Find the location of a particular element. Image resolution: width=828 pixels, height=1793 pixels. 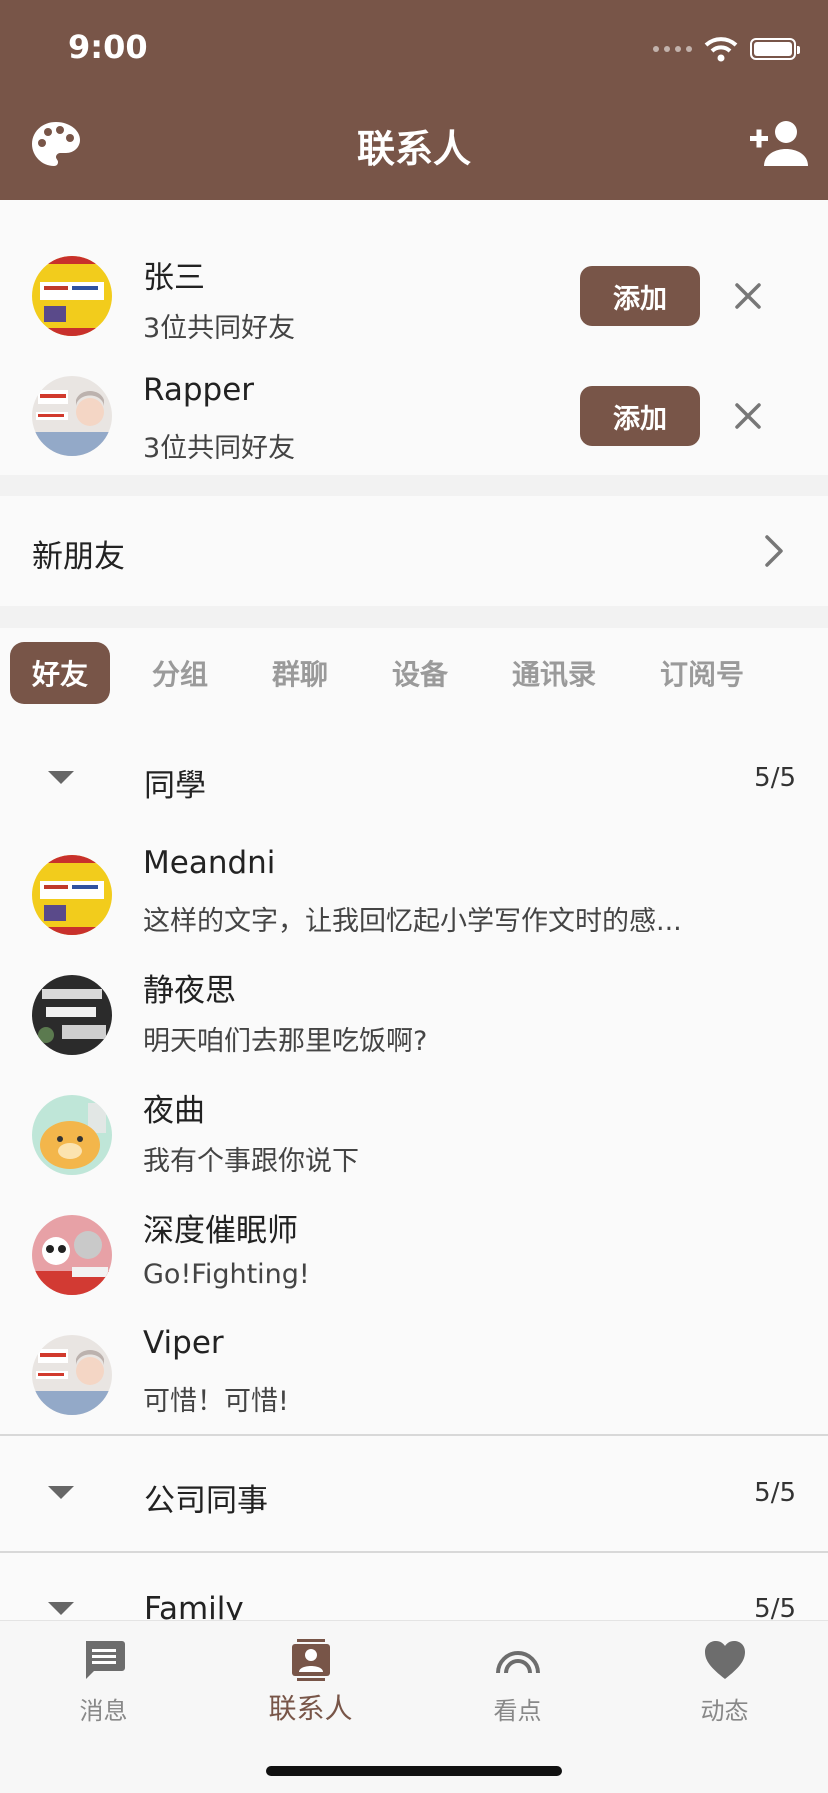

tab-groups: 分组 is located at coordinates (180, 673).